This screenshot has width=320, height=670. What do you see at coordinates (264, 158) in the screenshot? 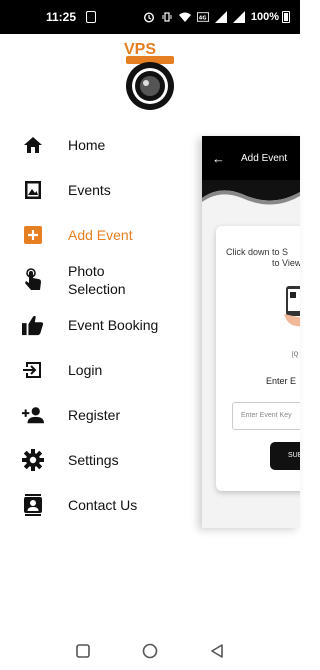
I see `background-title: Add Event` at bounding box center [264, 158].